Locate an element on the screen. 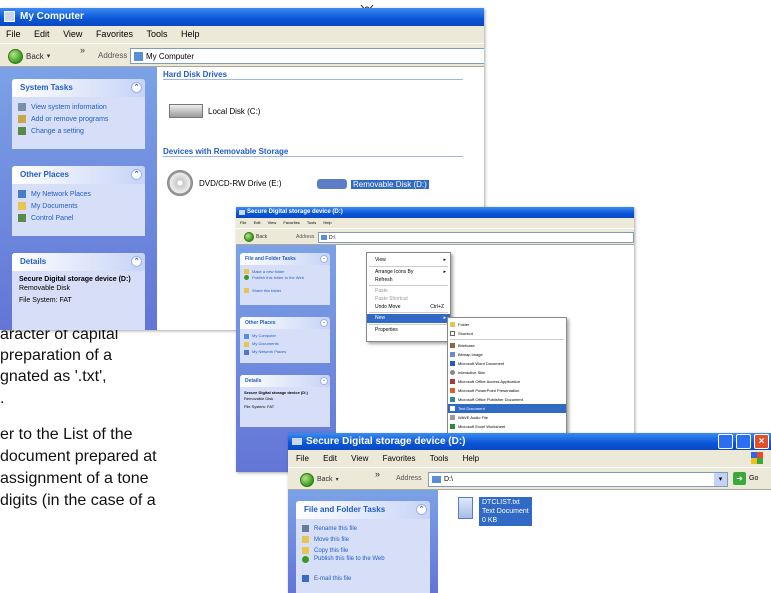 The height and width of the screenshot is (593, 771). file-item: DTCLIST.txt Text Document 0 KB is located at coordinates (495, 511).